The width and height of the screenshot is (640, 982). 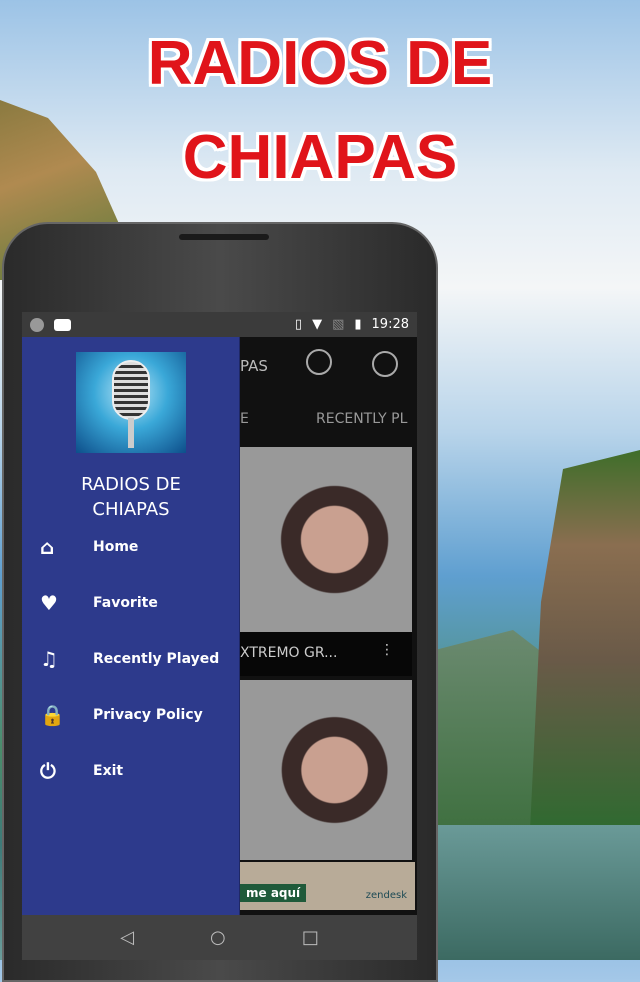 I want to click on mic-stand, so click(x=131, y=433).